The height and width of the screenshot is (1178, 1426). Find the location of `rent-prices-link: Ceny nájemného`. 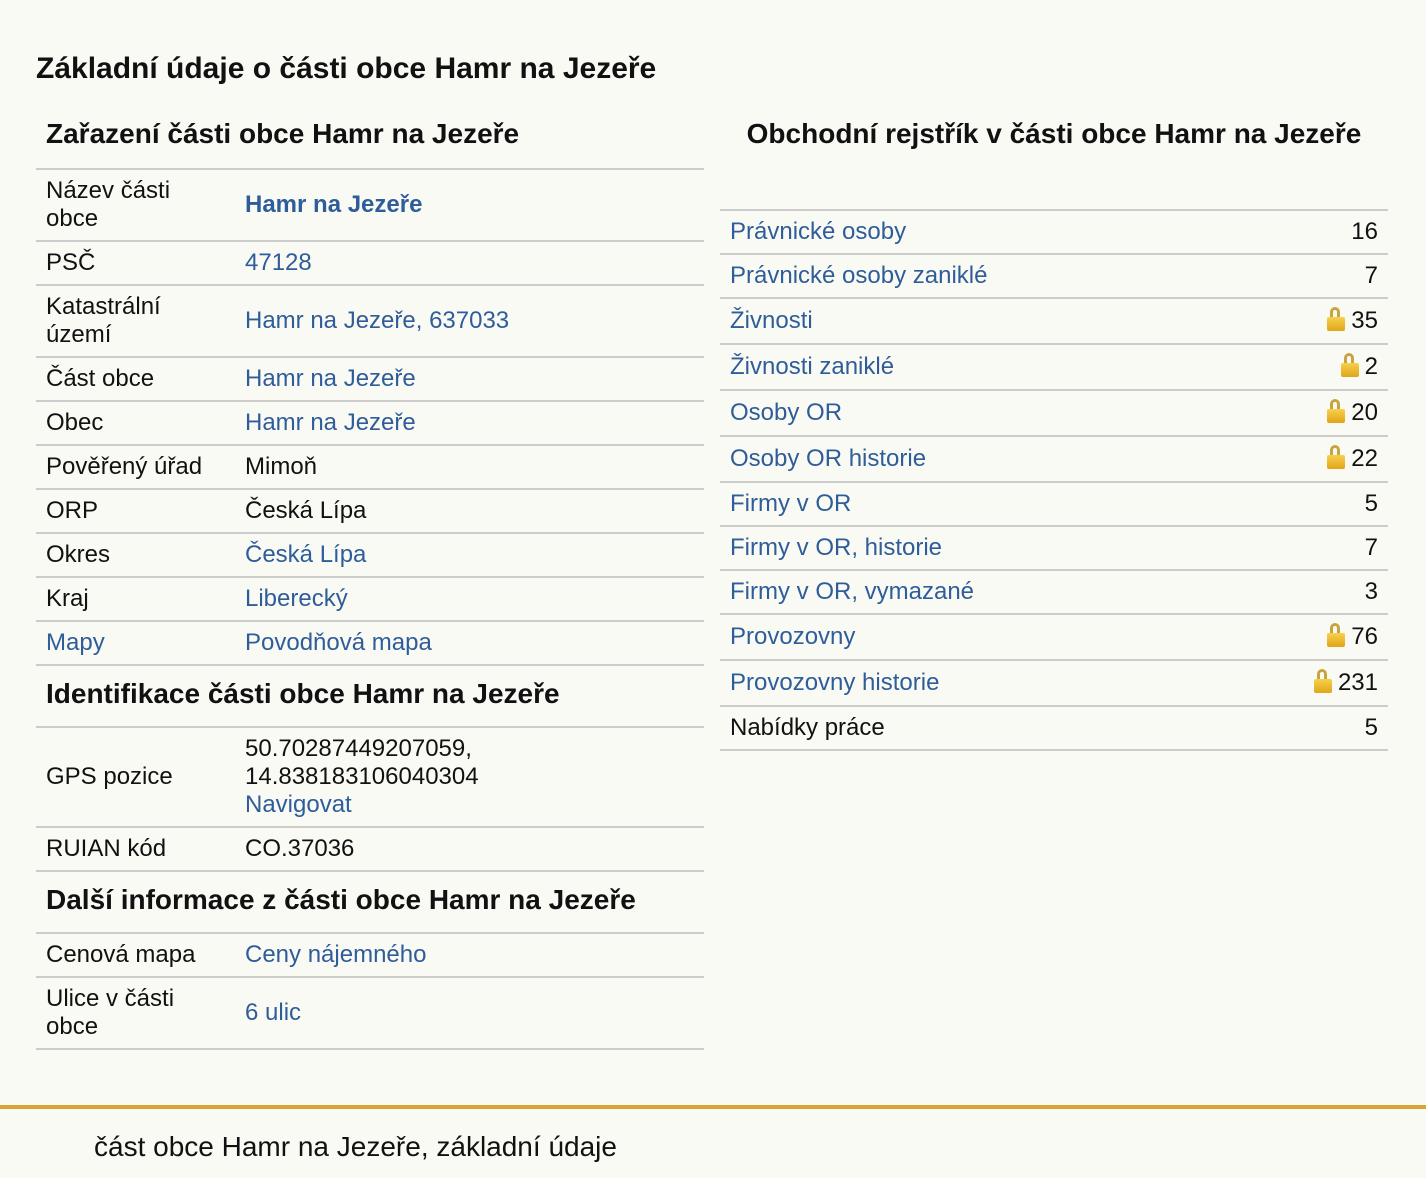

rent-prices-link: Ceny nájemného is located at coordinates (335, 954).